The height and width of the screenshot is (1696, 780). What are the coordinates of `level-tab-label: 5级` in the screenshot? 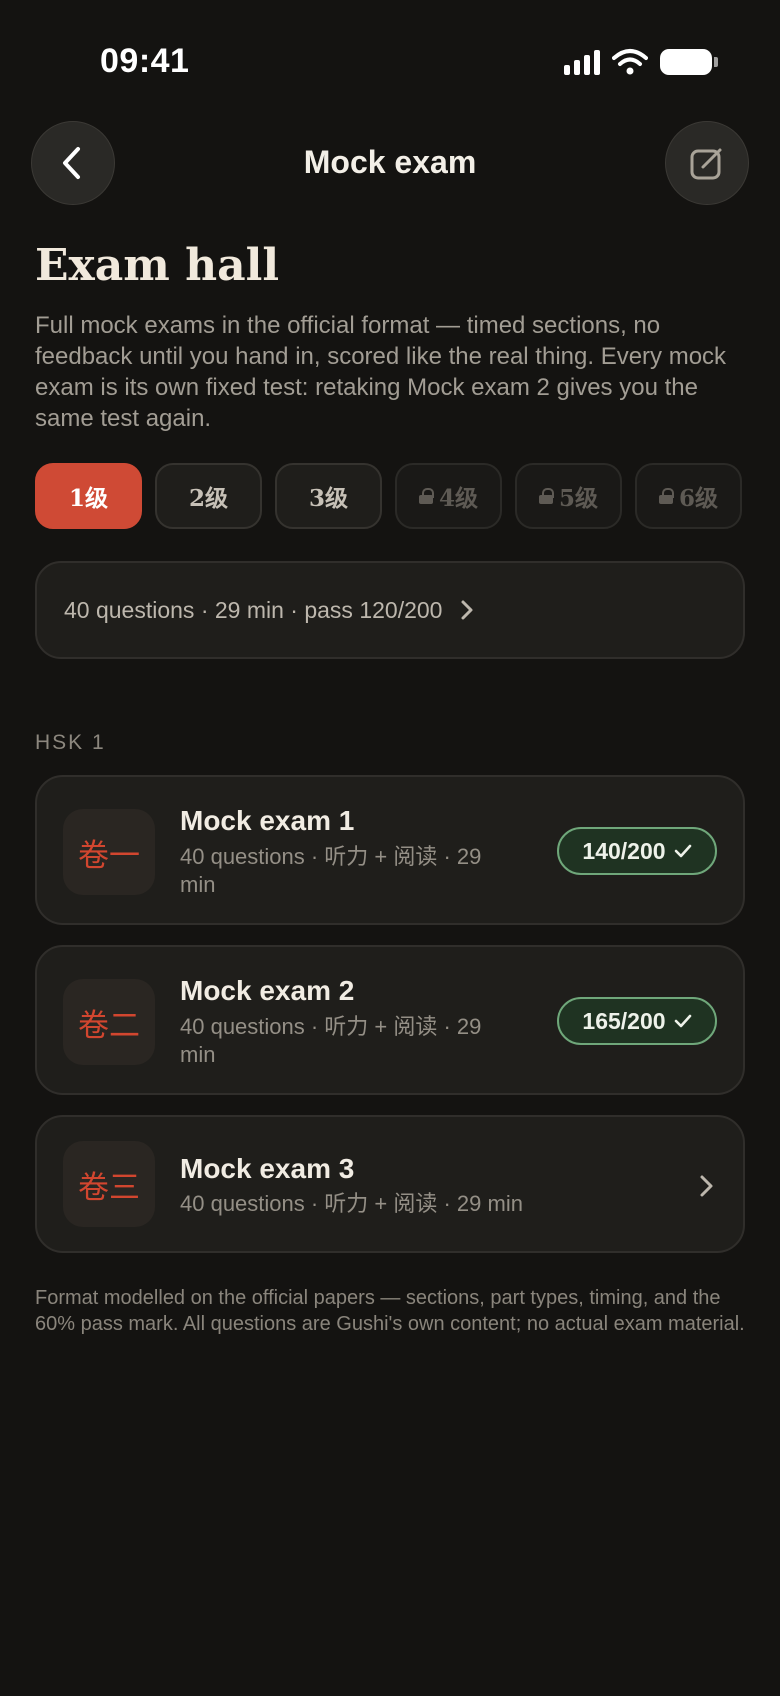 It's located at (578, 498).